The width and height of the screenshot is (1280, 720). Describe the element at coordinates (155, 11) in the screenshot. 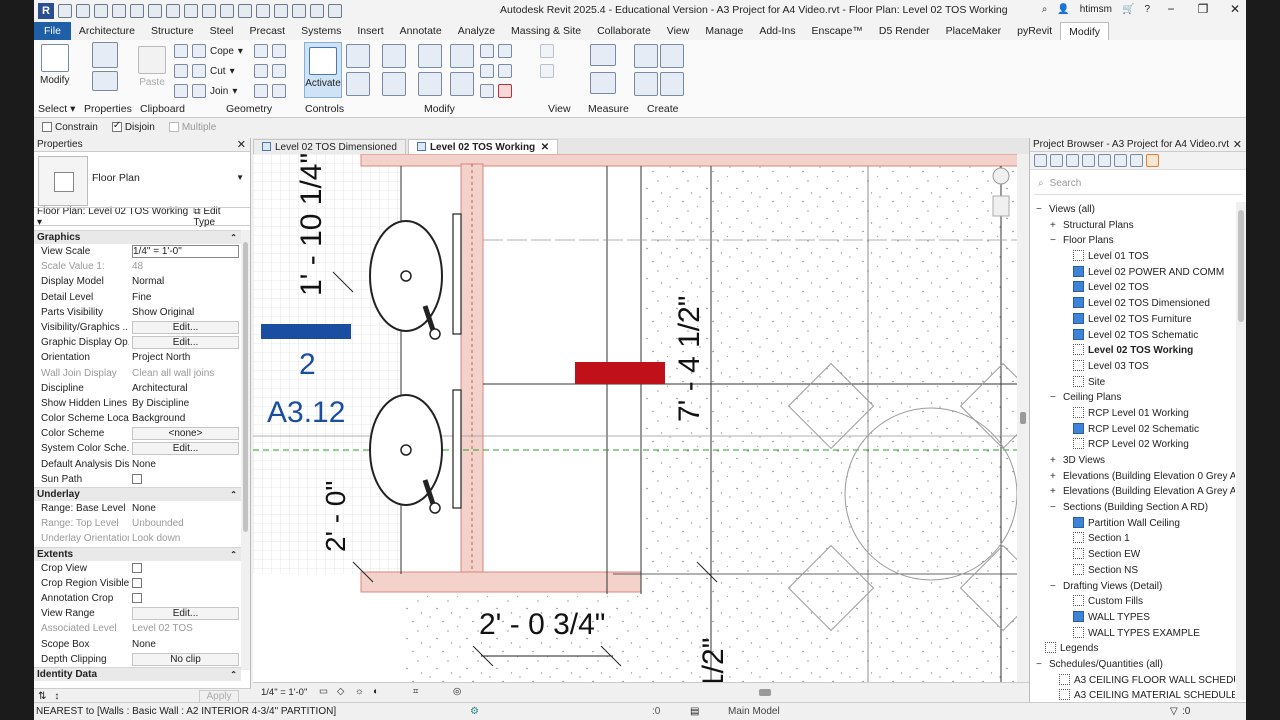

I see `redo-icon` at that location.